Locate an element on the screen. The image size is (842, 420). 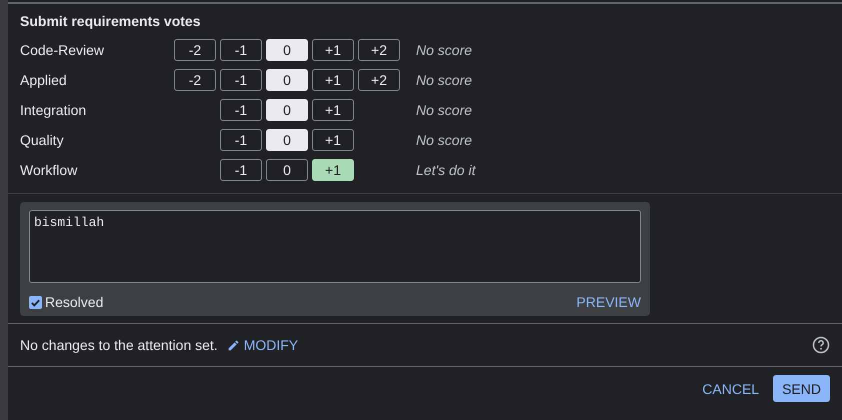
vote-status: Let's do it is located at coordinates (446, 170).